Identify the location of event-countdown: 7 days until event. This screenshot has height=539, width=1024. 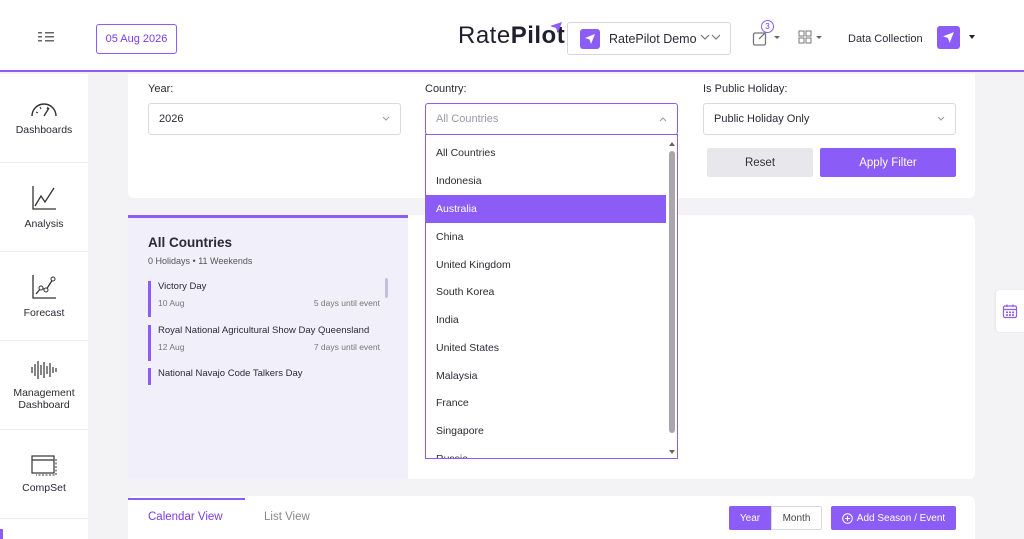
(346, 347).